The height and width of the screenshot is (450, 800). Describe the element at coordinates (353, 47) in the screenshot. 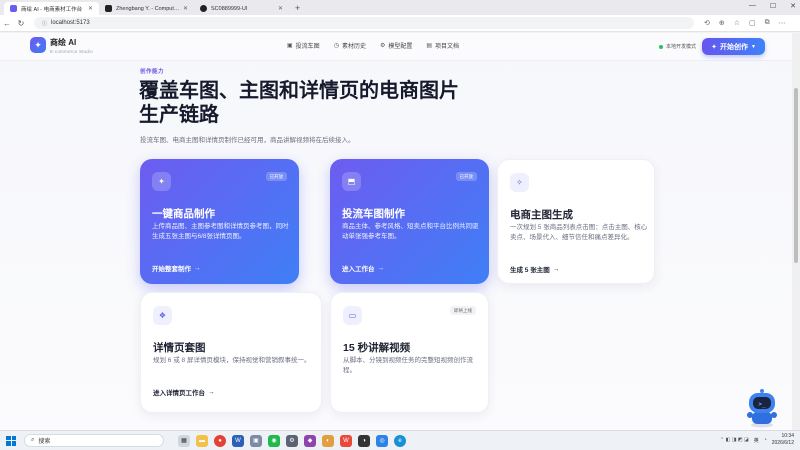

I see `nav-label: 素材历史` at that location.